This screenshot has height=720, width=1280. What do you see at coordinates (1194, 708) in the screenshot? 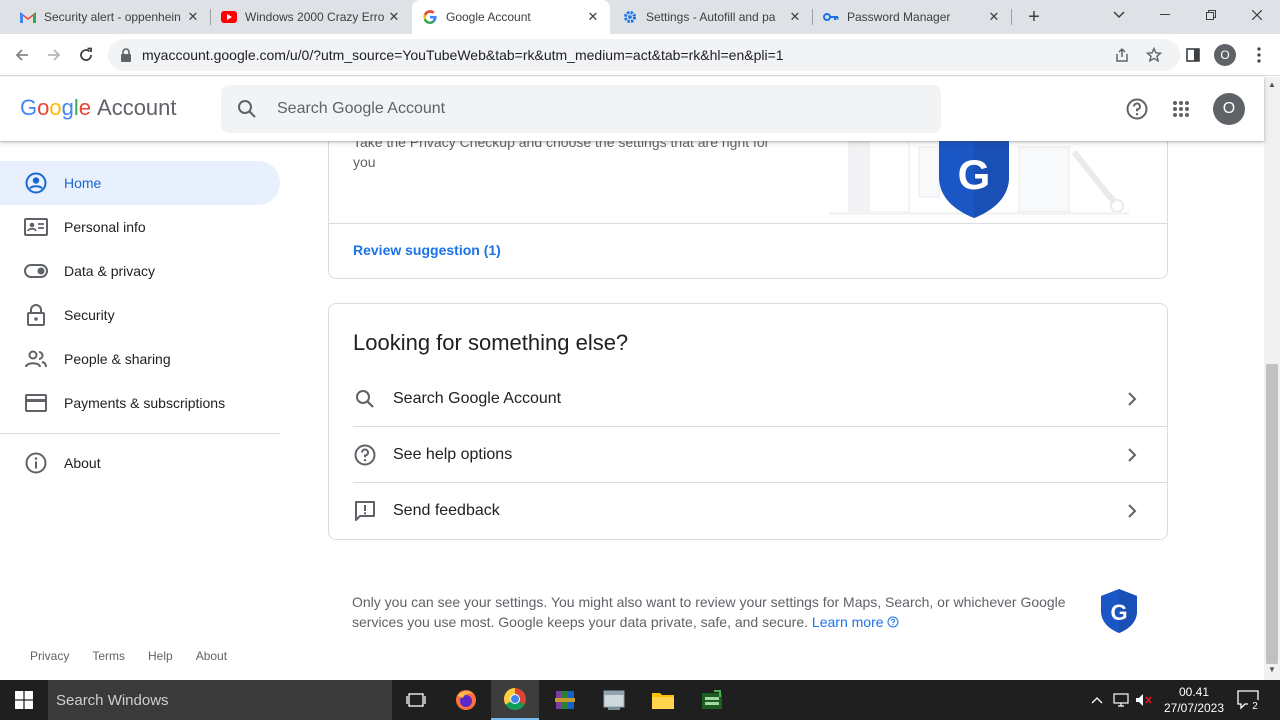
I see `clock-date: 27/07/2023` at bounding box center [1194, 708].